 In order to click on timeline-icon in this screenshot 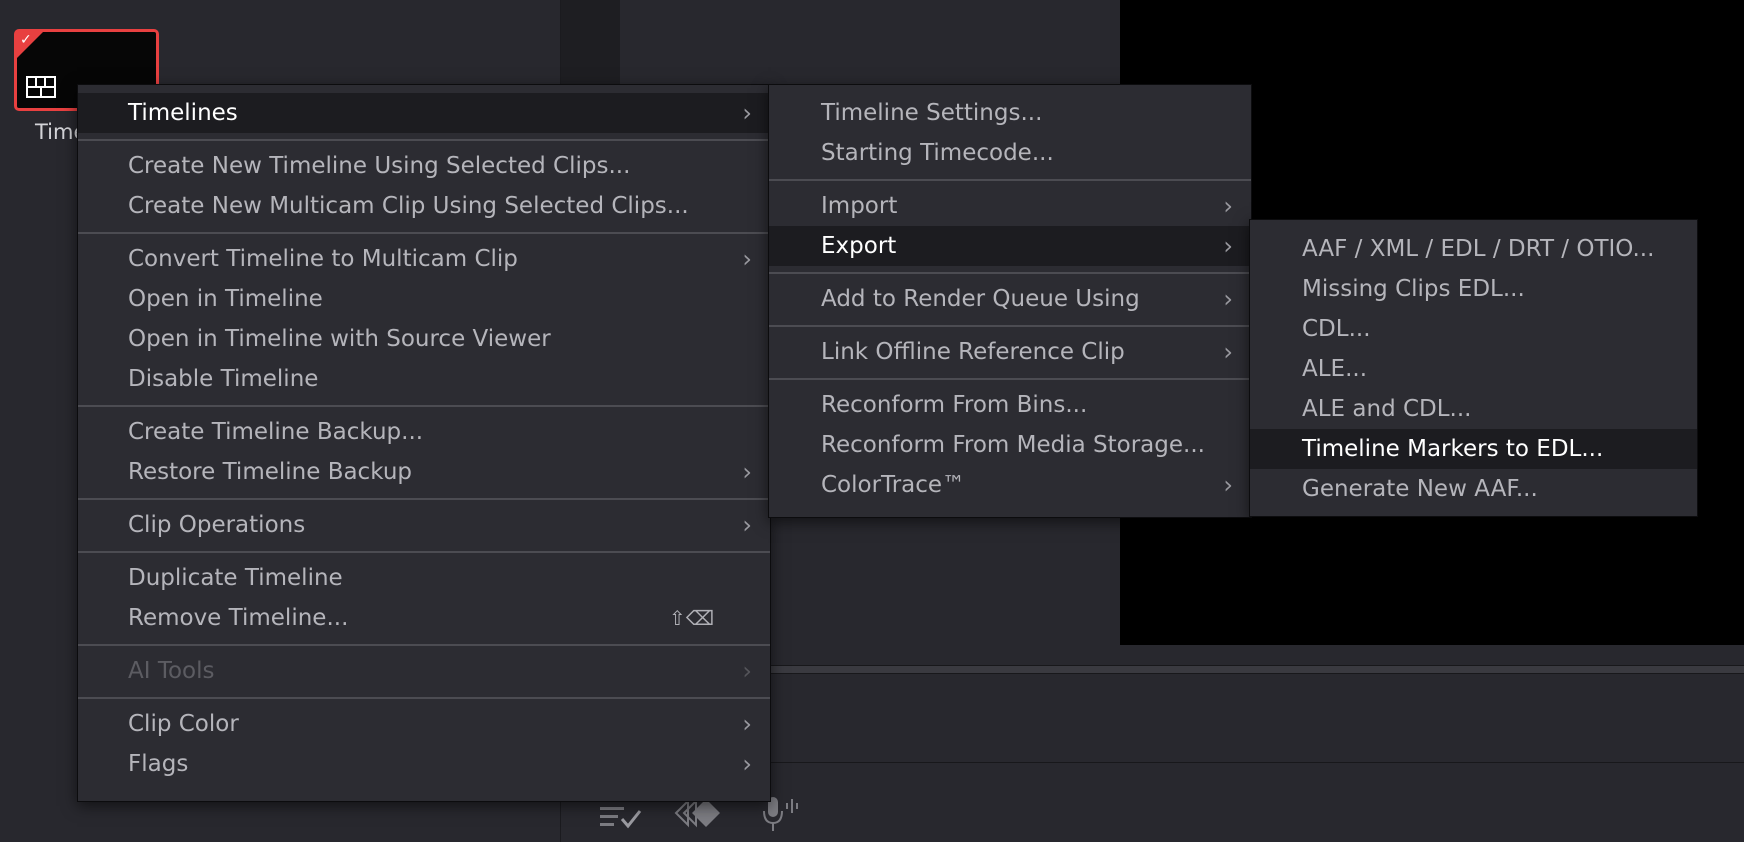, I will do `click(41, 87)`.